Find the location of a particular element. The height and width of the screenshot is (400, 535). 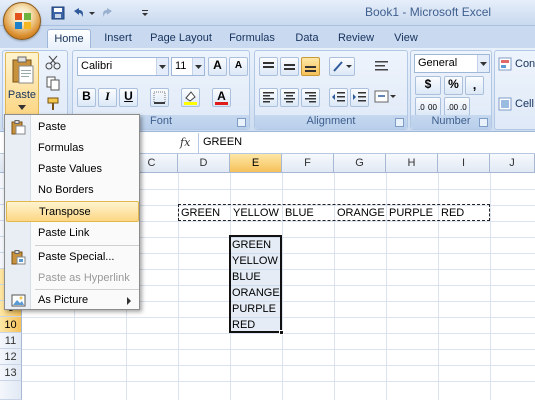

alignment-group-label: Alignment is located at coordinates (331, 122).